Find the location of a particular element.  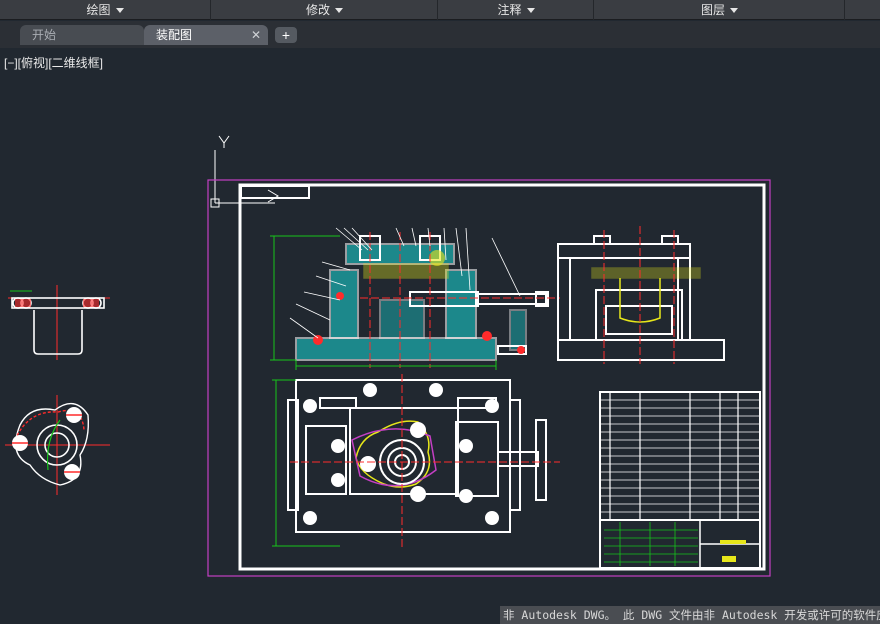

side-view is located at coordinates (641, 295).